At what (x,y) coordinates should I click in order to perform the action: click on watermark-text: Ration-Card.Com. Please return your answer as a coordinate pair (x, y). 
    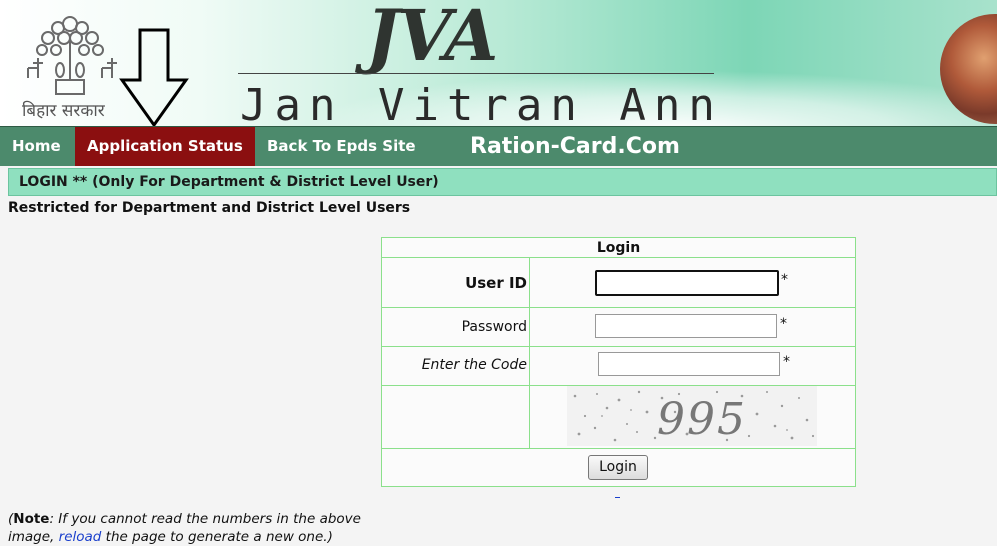
    Looking at the image, I should click on (575, 146).